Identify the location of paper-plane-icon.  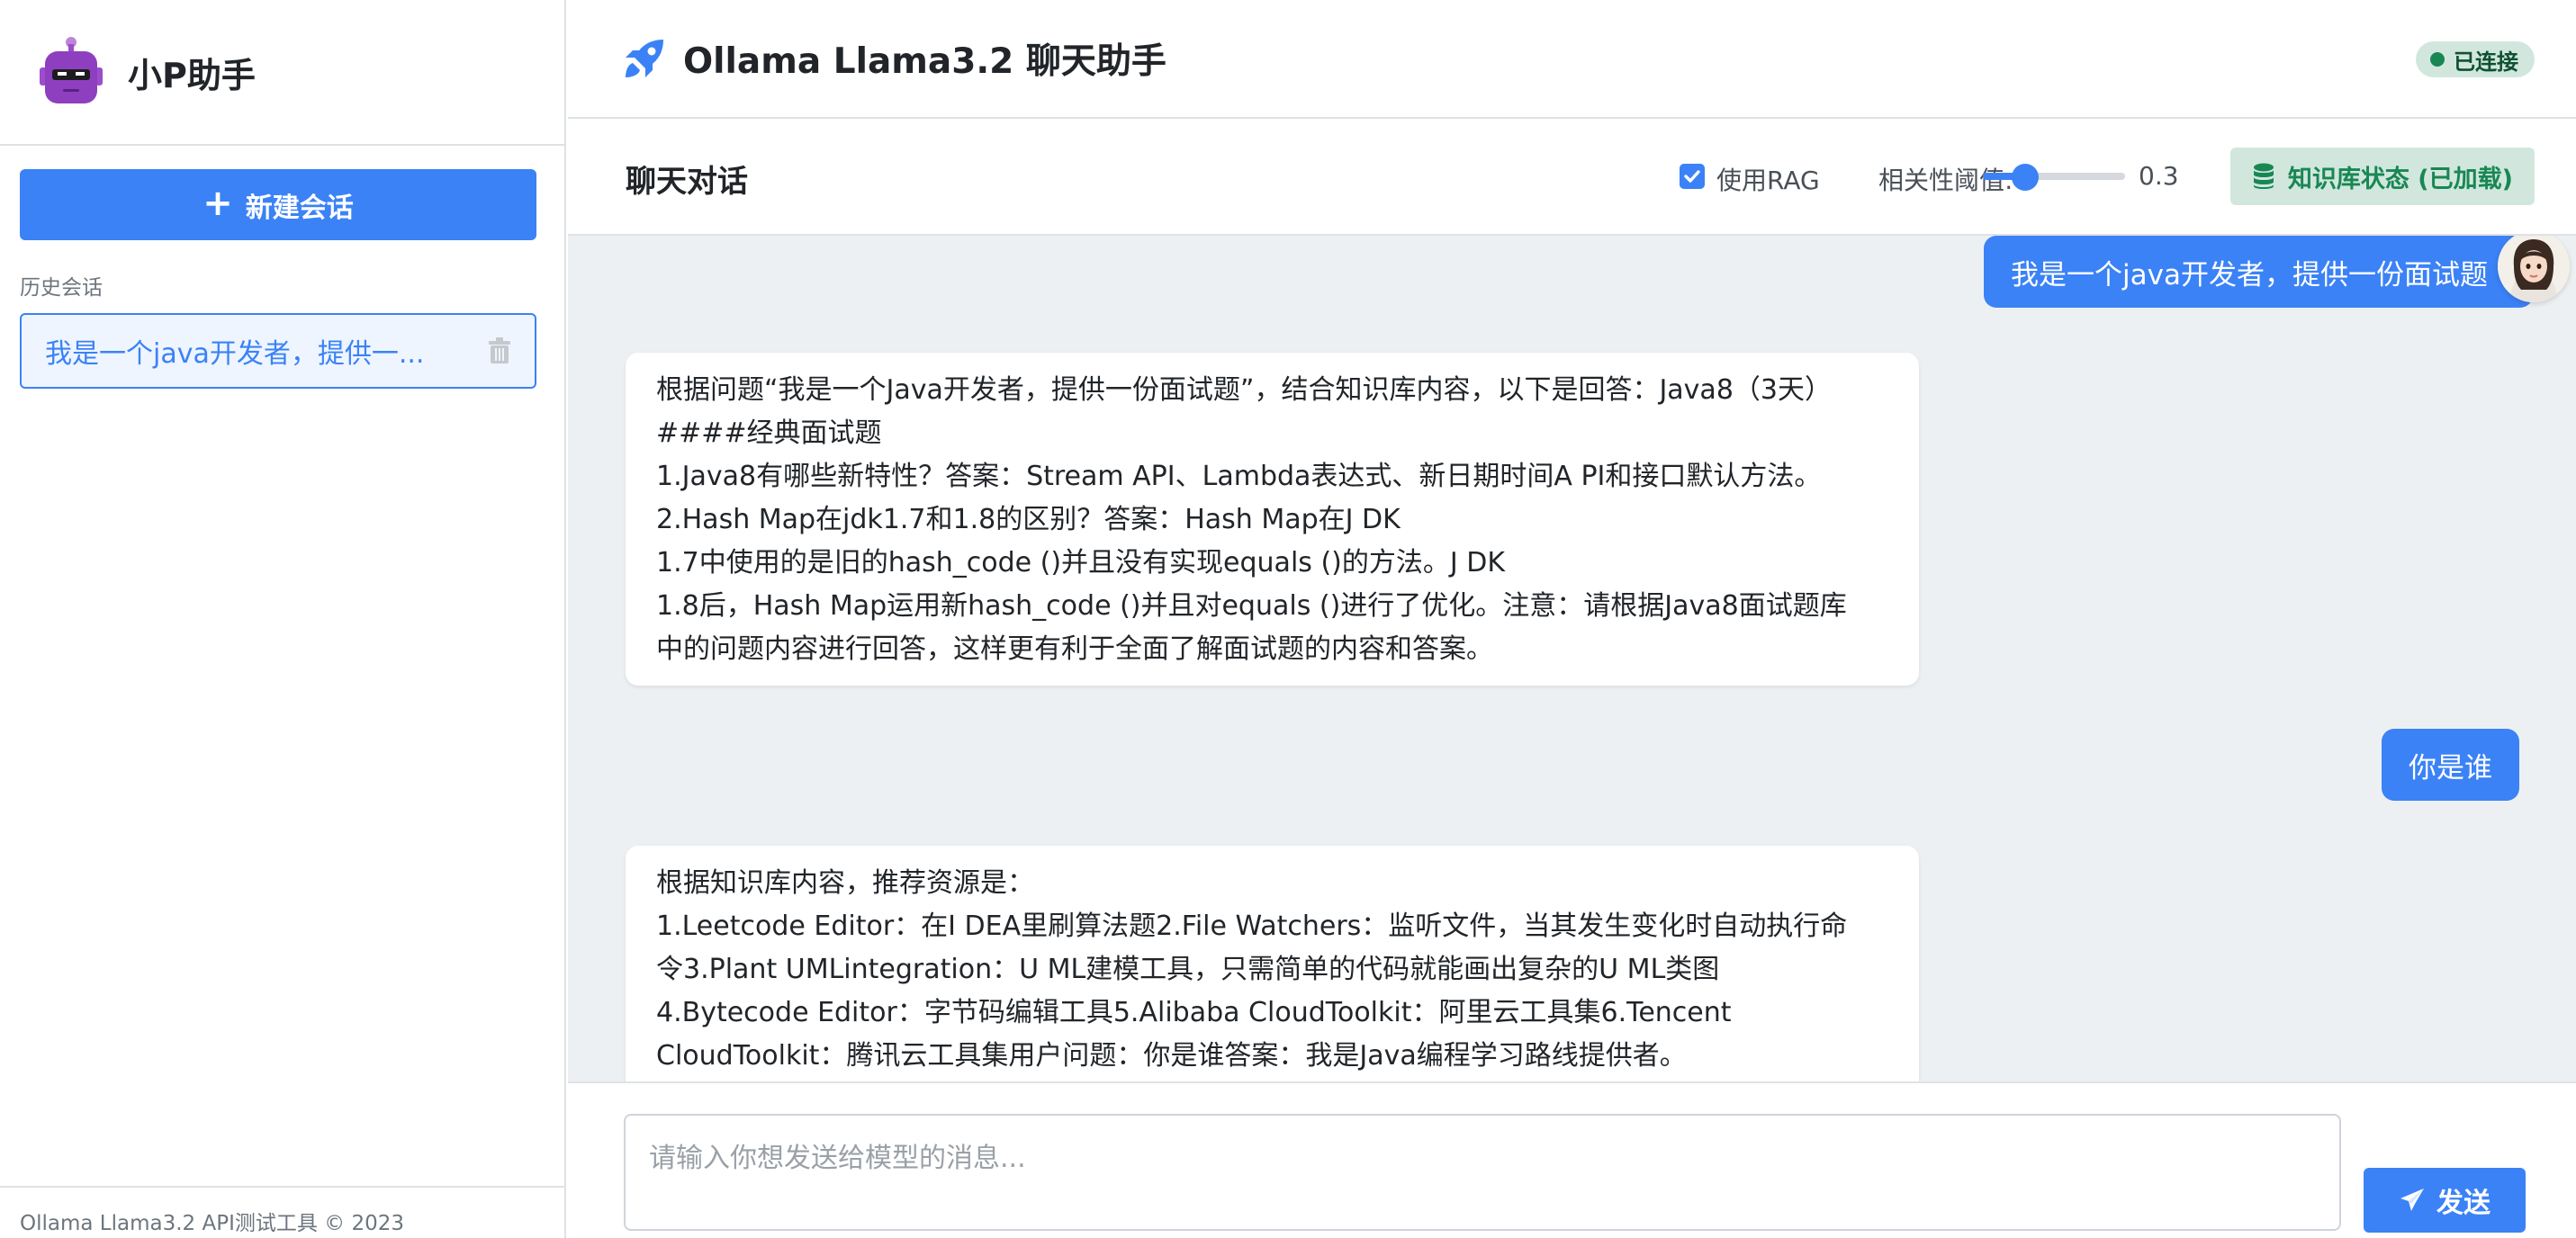
(2412, 1200).